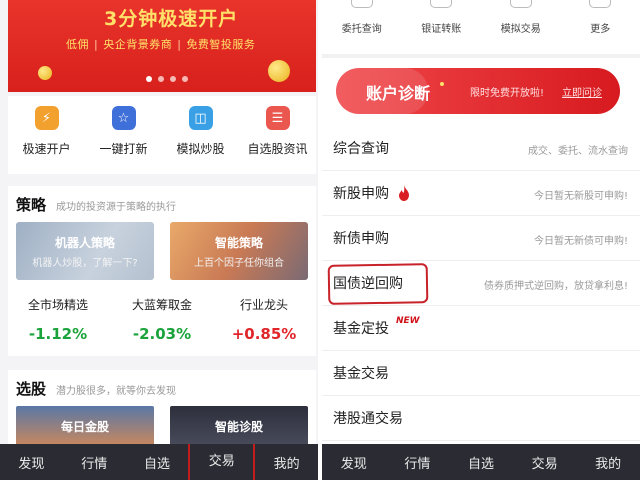  I want to click on lightning-icon: ⚡, so click(46, 118).